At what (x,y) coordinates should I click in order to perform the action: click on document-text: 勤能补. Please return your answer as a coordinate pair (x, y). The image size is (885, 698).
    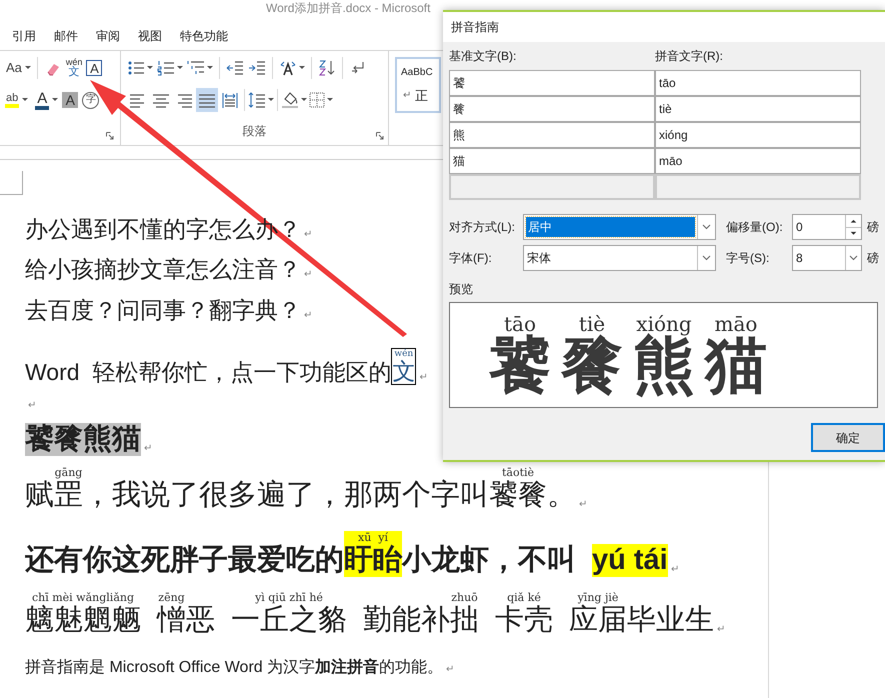
    Looking at the image, I should click on (406, 620).